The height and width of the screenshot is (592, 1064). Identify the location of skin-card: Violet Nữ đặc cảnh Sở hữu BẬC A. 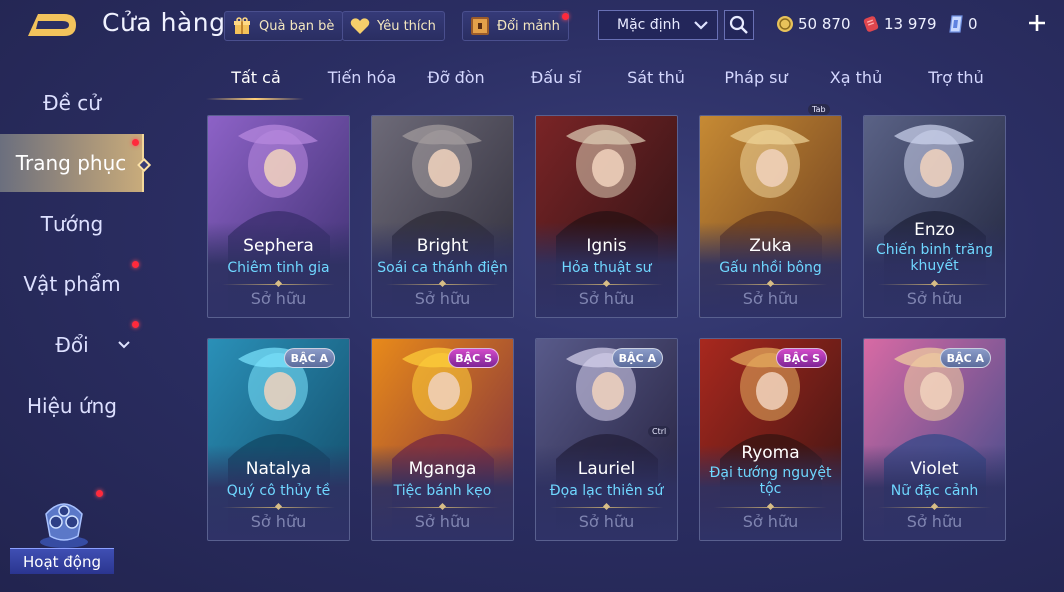
(934, 439).